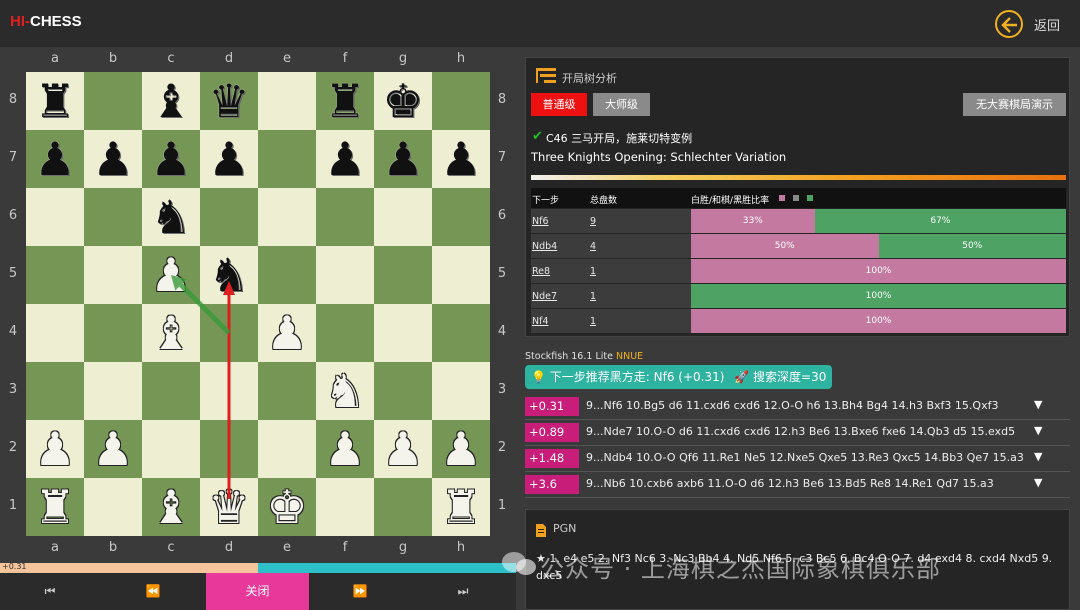 The height and width of the screenshot is (610, 1080). Describe the element at coordinates (55, 333) in the screenshot. I see `square-a4` at that location.